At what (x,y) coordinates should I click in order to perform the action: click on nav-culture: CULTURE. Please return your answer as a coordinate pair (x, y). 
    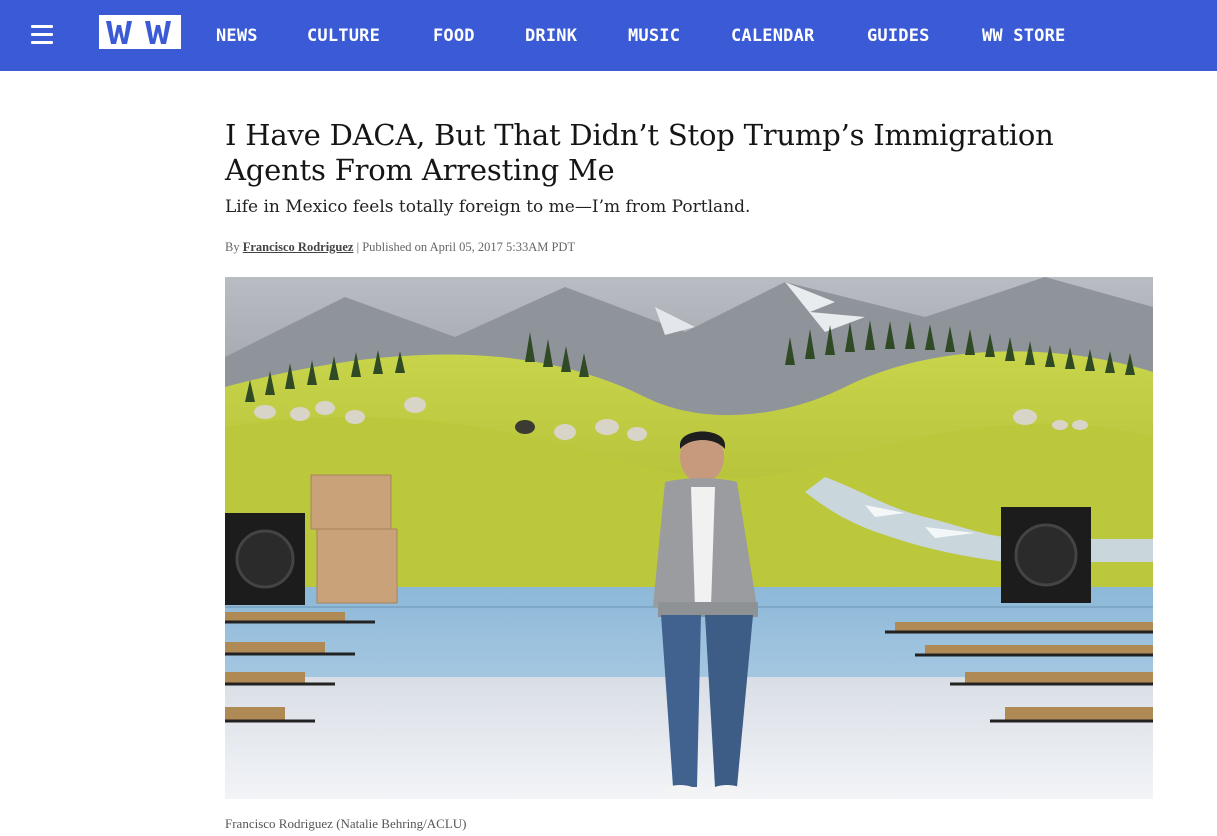
    Looking at the image, I should click on (343, 36).